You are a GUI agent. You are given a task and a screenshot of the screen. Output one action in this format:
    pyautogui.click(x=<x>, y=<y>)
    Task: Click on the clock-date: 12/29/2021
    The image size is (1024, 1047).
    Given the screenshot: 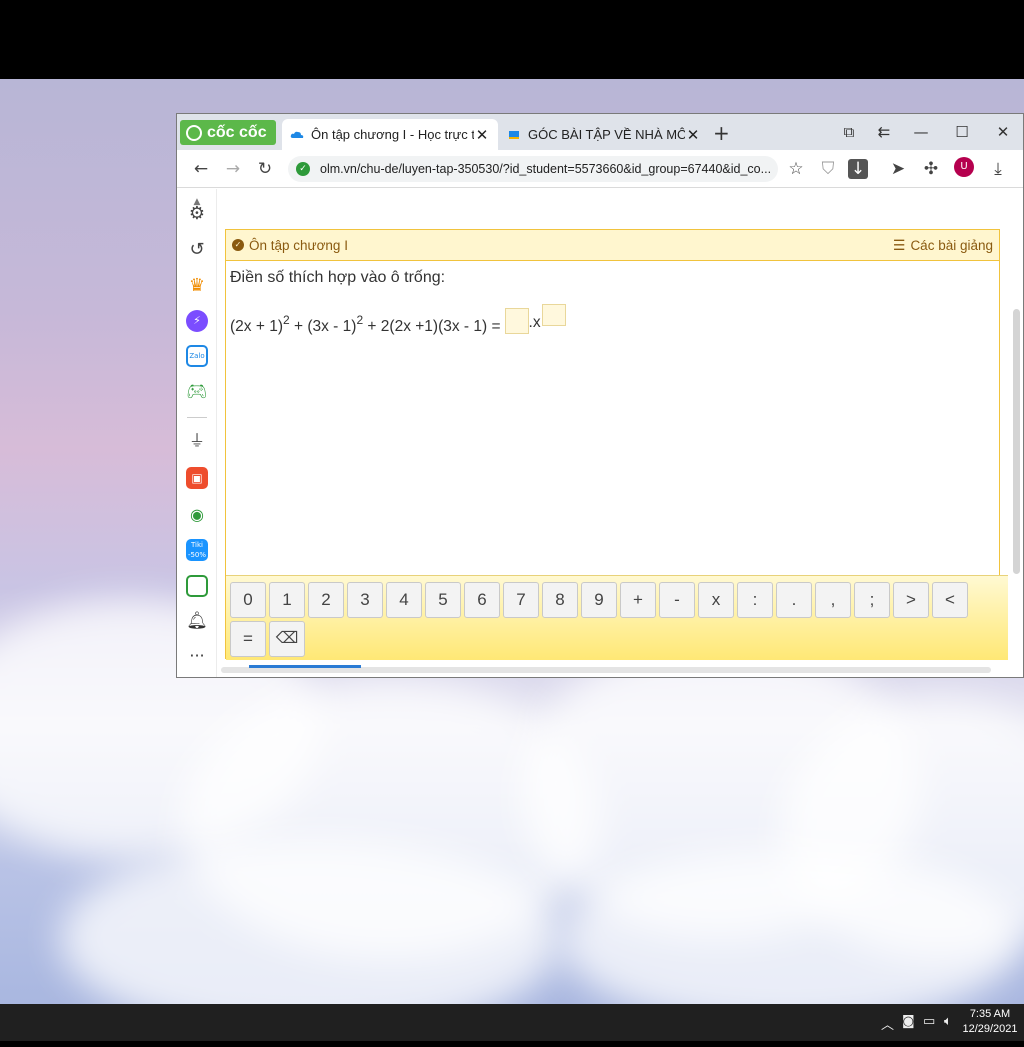 What is the action you would take?
    pyautogui.click(x=990, y=1029)
    